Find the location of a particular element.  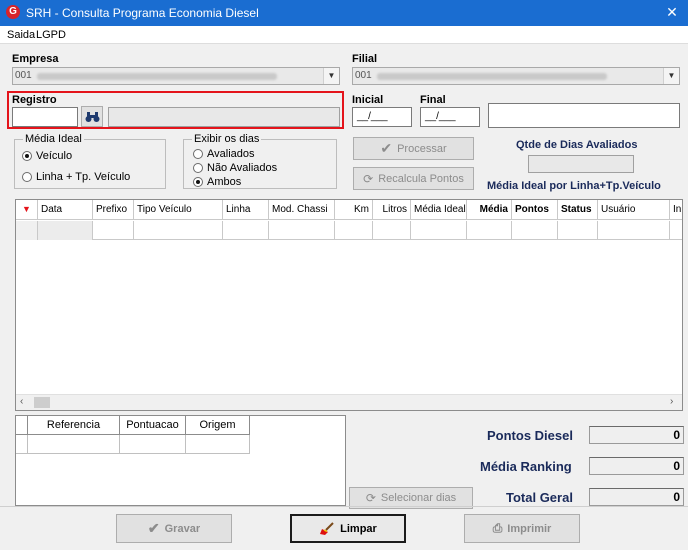

pontos-diesel-label: Pontos Diesel is located at coordinates (530, 435).